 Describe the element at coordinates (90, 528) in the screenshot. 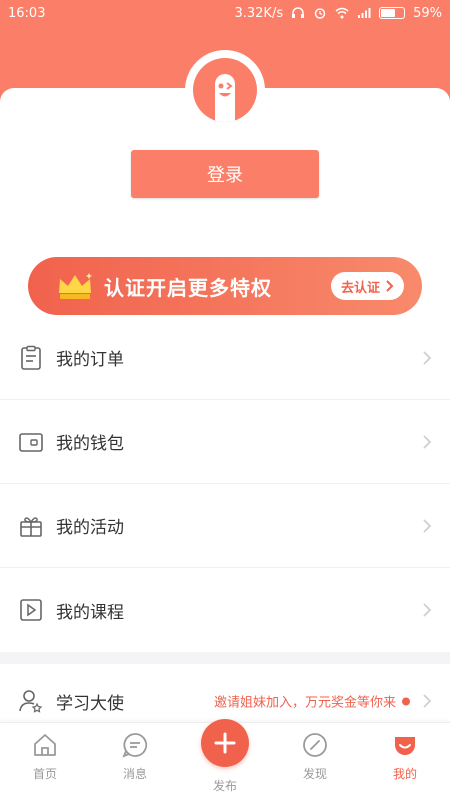

I see `menu-item-label: 我的活动` at that location.